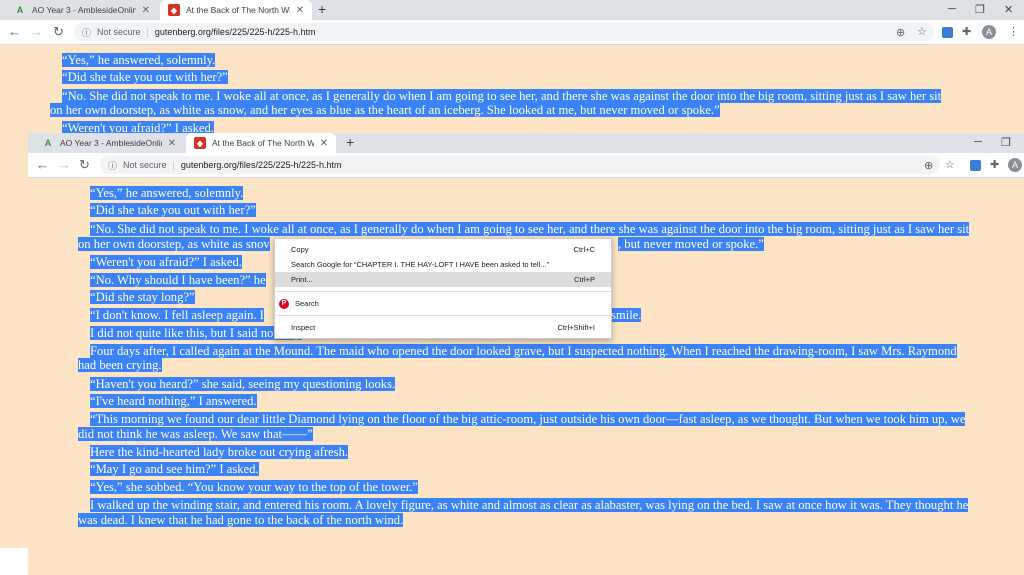  I want to click on menu-item-shortcut: Ctrl+C, so click(584, 249).